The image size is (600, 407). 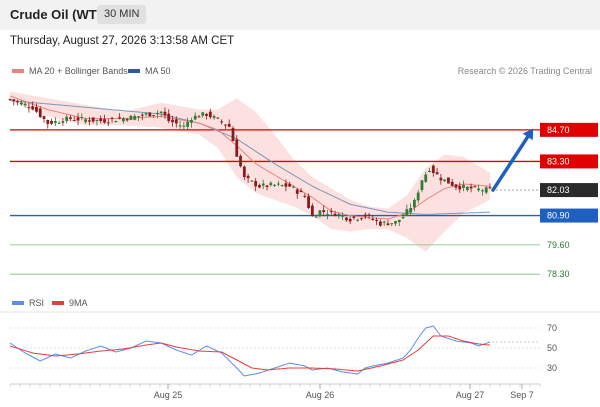 What do you see at coordinates (552, 348) in the screenshot?
I see `rsi-tick-50: 50` at bounding box center [552, 348].